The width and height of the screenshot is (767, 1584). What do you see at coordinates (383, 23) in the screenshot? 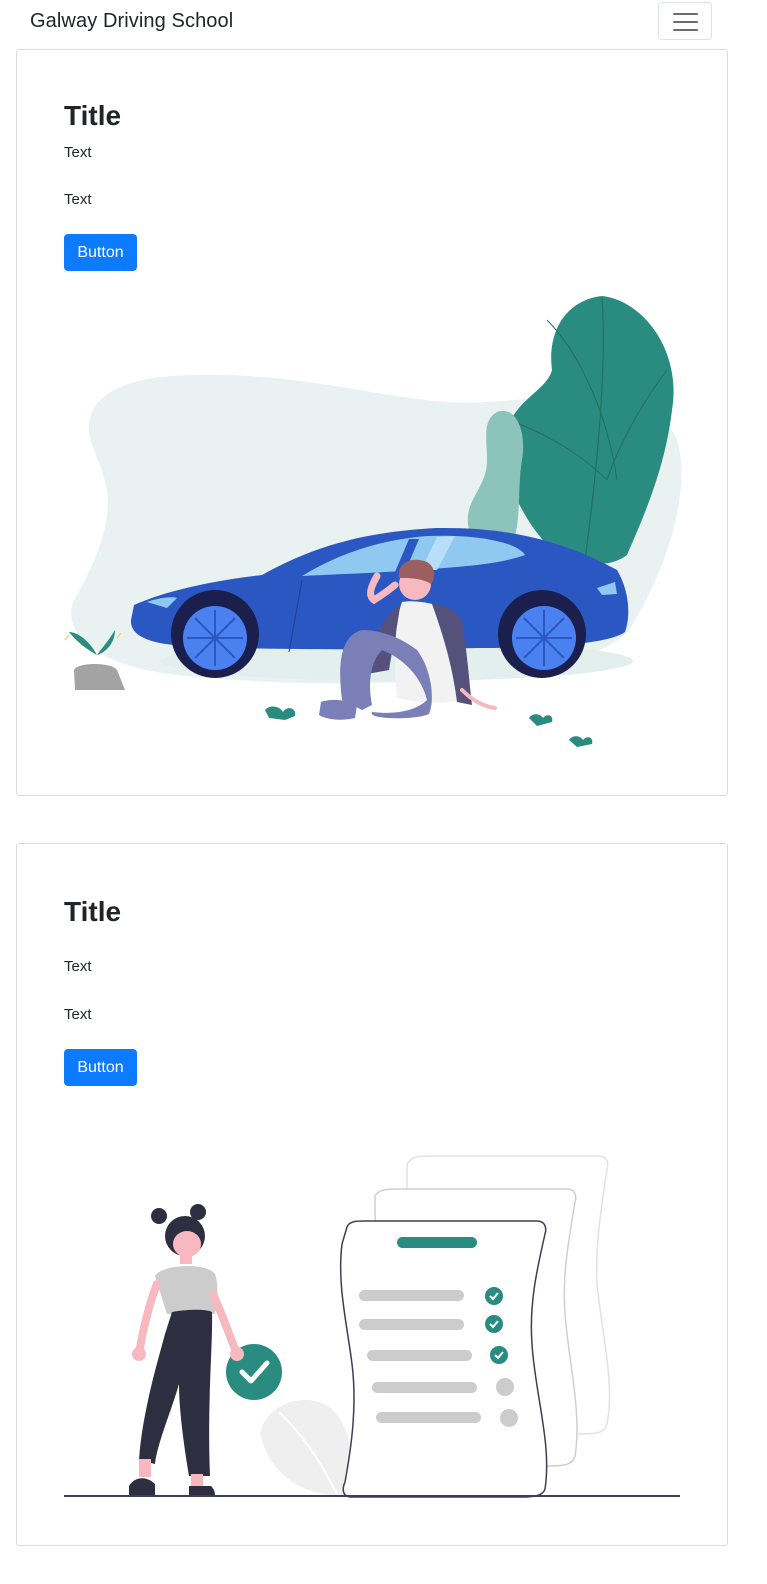
I see `navbar: Galway Driving School` at bounding box center [383, 23].